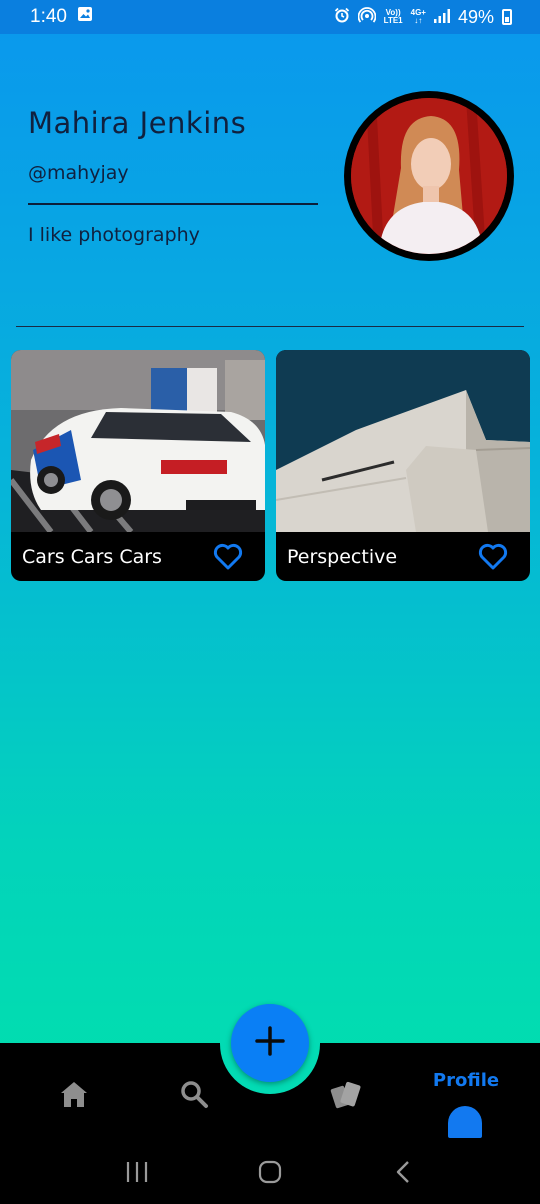  I want to click on home-button, so click(270, 1172).